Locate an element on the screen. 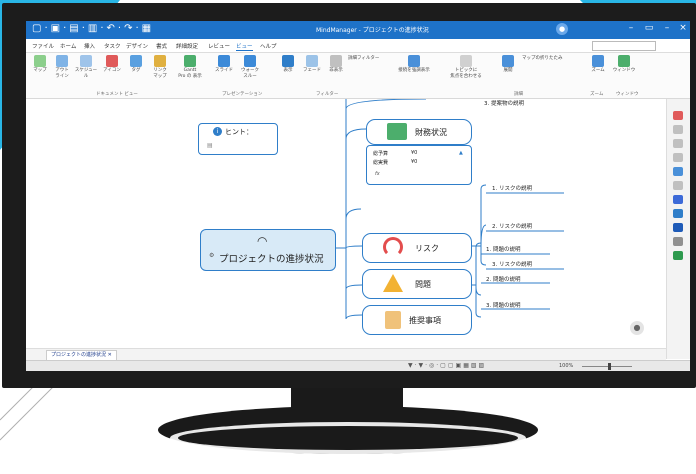 The image size is (696, 474). tag-view-button: タグ is located at coordinates (136, 64).